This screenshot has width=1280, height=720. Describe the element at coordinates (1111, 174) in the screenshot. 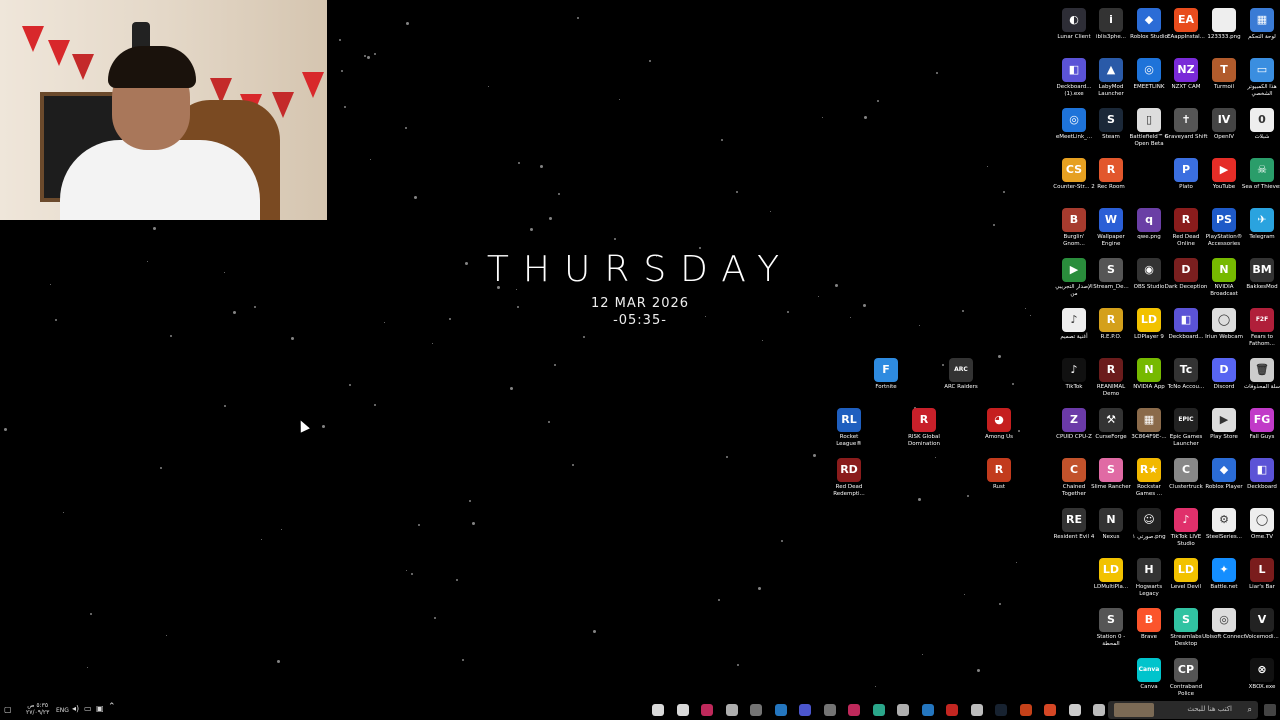

I see `desktop-icon: R Rec Room` at that location.